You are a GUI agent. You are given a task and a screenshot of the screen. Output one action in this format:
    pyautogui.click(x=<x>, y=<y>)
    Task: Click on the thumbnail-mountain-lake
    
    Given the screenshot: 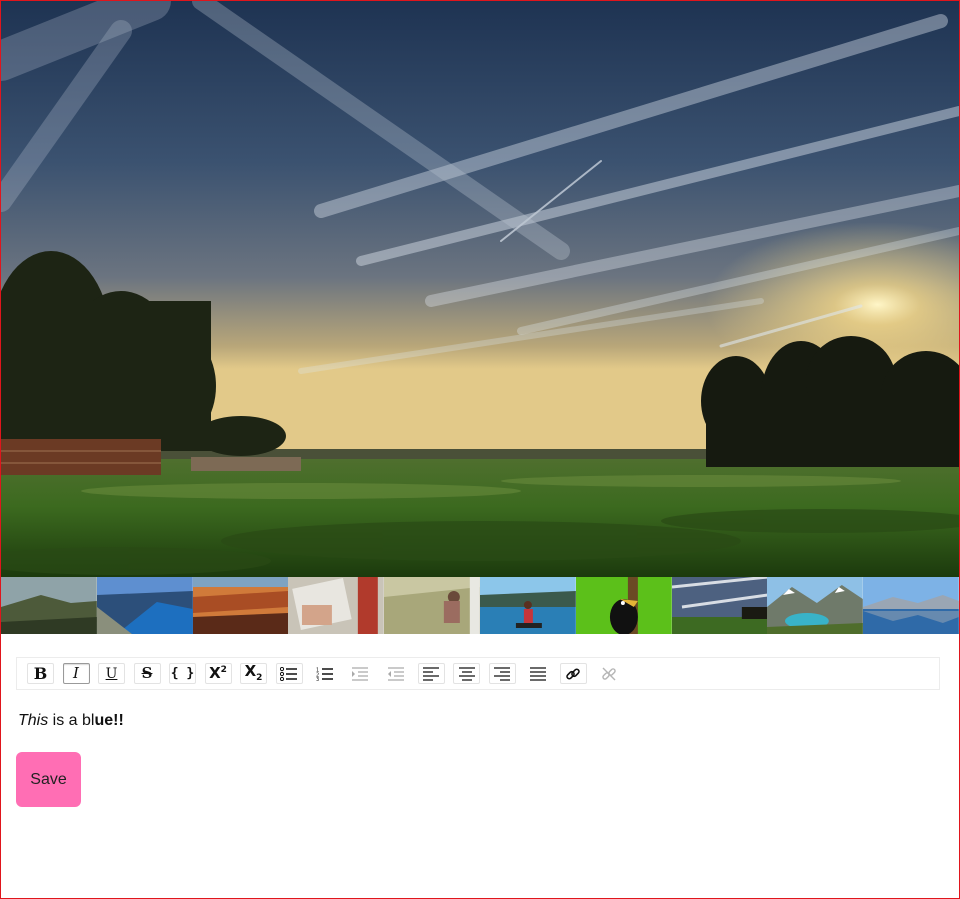 What is the action you would take?
    pyautogui.click(x=815, y=605)
    